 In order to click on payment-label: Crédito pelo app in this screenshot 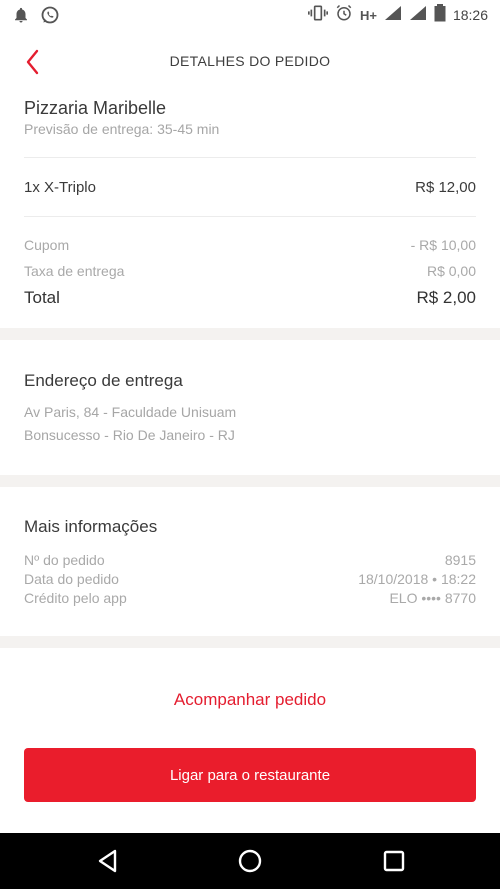, I will do `click(75, 598)`.